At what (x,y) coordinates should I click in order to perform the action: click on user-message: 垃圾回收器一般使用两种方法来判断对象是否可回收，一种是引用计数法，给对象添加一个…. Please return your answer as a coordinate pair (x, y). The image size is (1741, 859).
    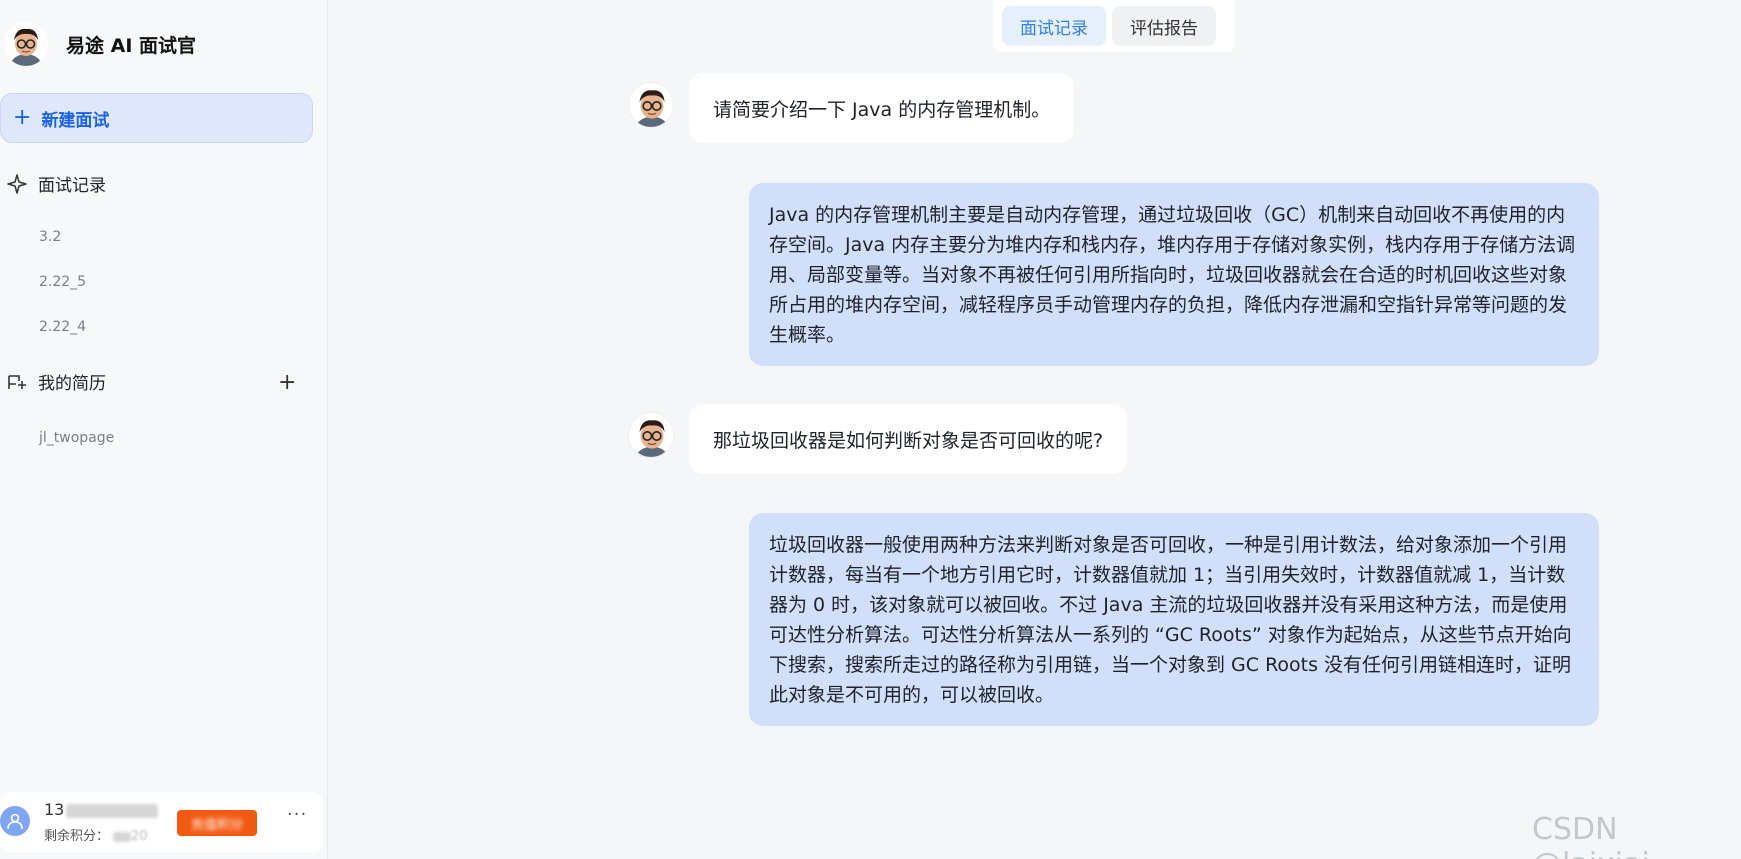
    Looking at the image, I should click on (1174, 619).